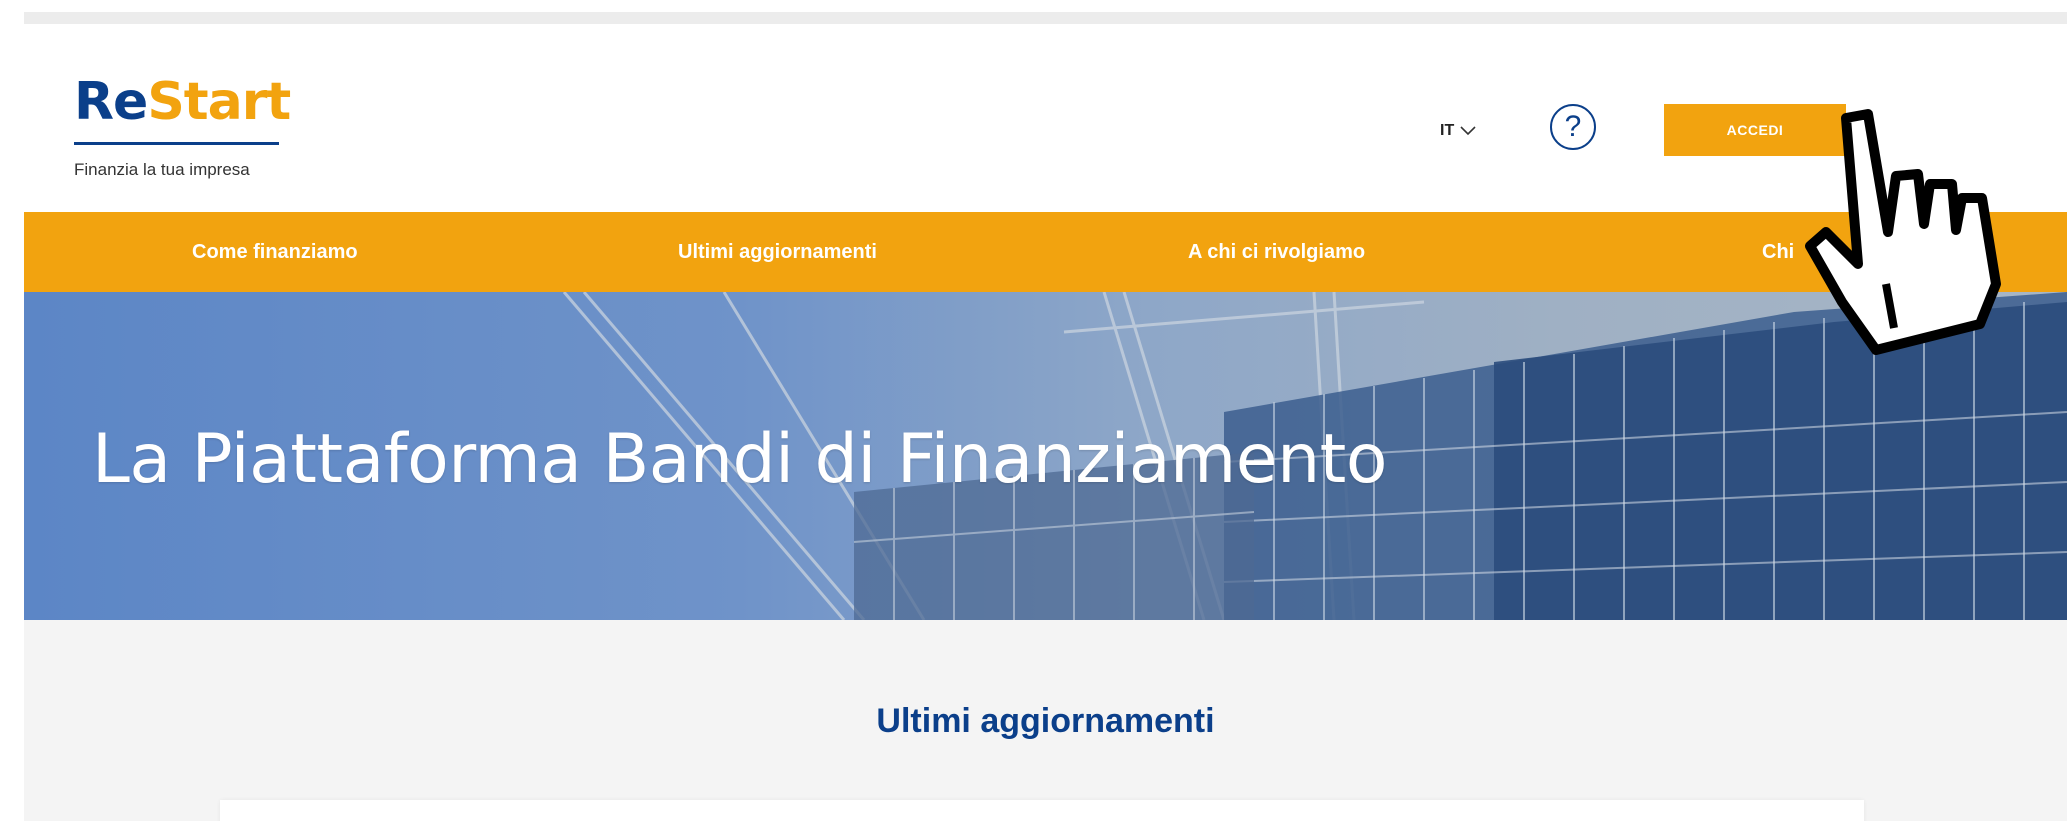  What do you see at coordinates (176, 143) in the screenshot?
I see `logo-underline` at bounding box center [176, 143].